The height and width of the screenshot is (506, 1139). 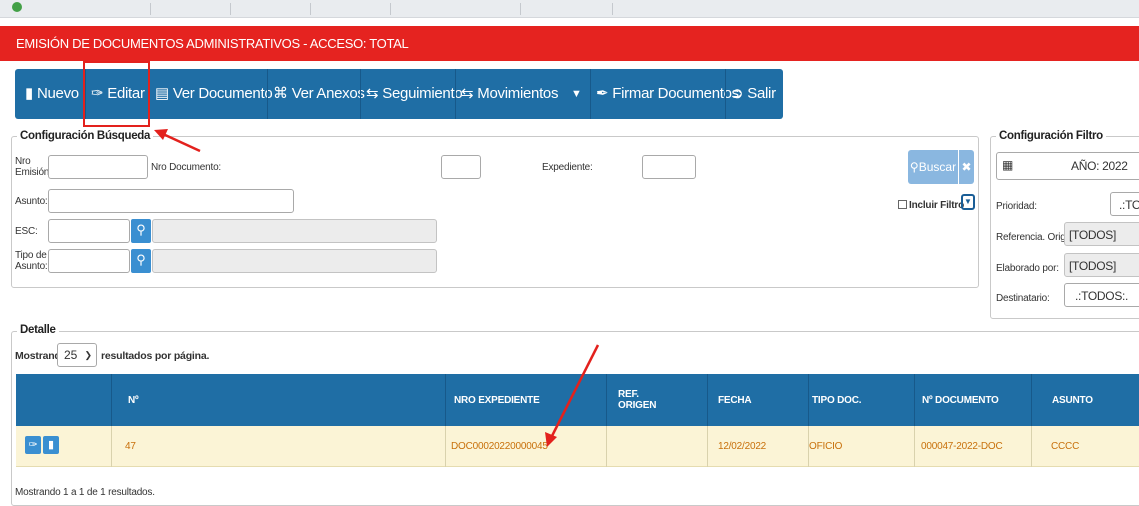 I want to click on prioridad-label: Prioridad:, so click(x=1016, y=206).